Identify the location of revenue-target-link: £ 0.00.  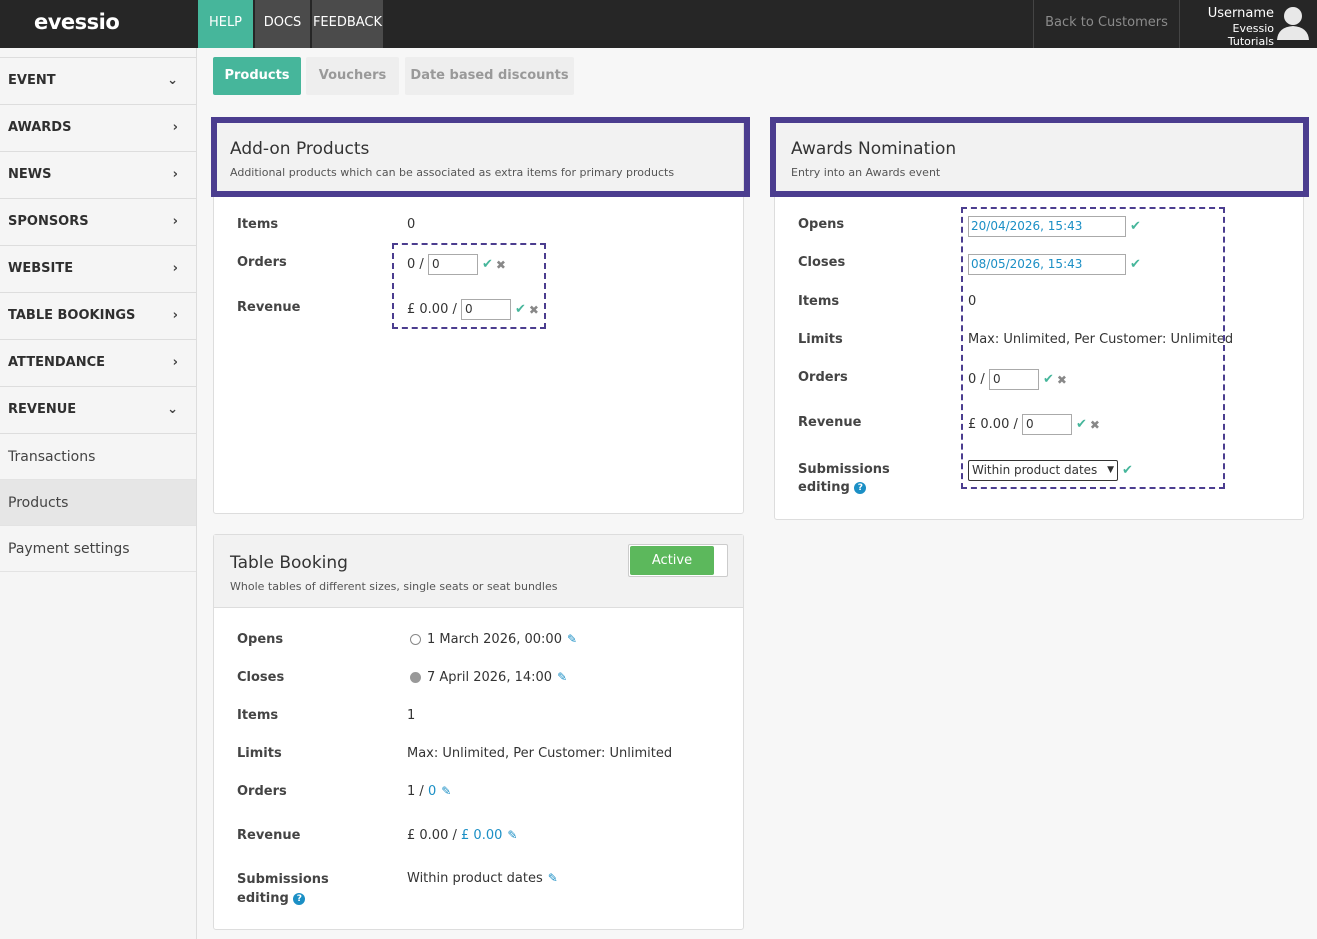
(481, 835).